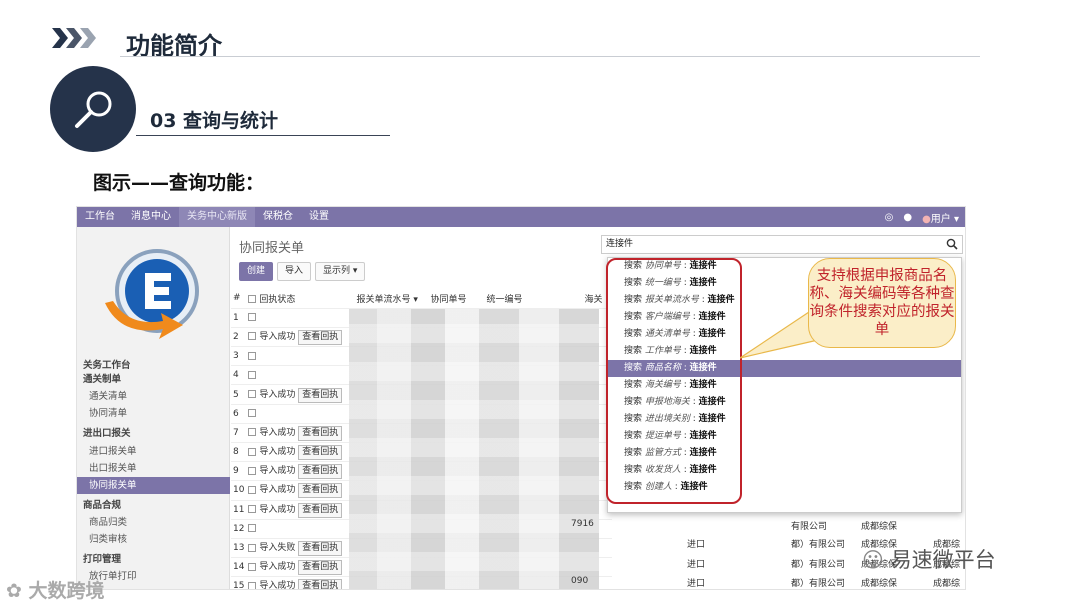  Describe the element at coordinates (239, 299) in the screenshot. I see `col-header-index: #` at that location.